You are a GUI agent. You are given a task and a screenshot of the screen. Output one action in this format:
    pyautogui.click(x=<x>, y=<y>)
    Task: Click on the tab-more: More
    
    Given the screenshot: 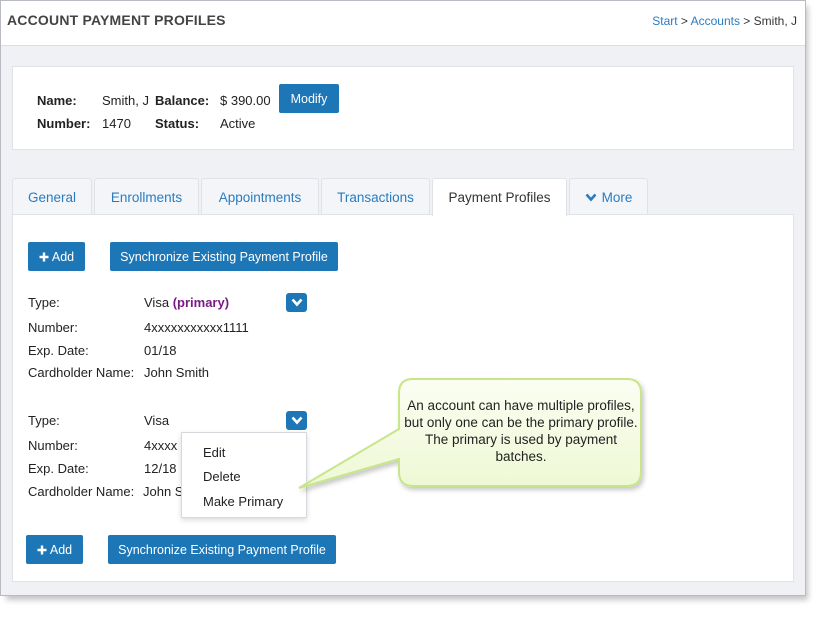 What is the action you would take?
    pyautogui.click(x=608, y=196)
    